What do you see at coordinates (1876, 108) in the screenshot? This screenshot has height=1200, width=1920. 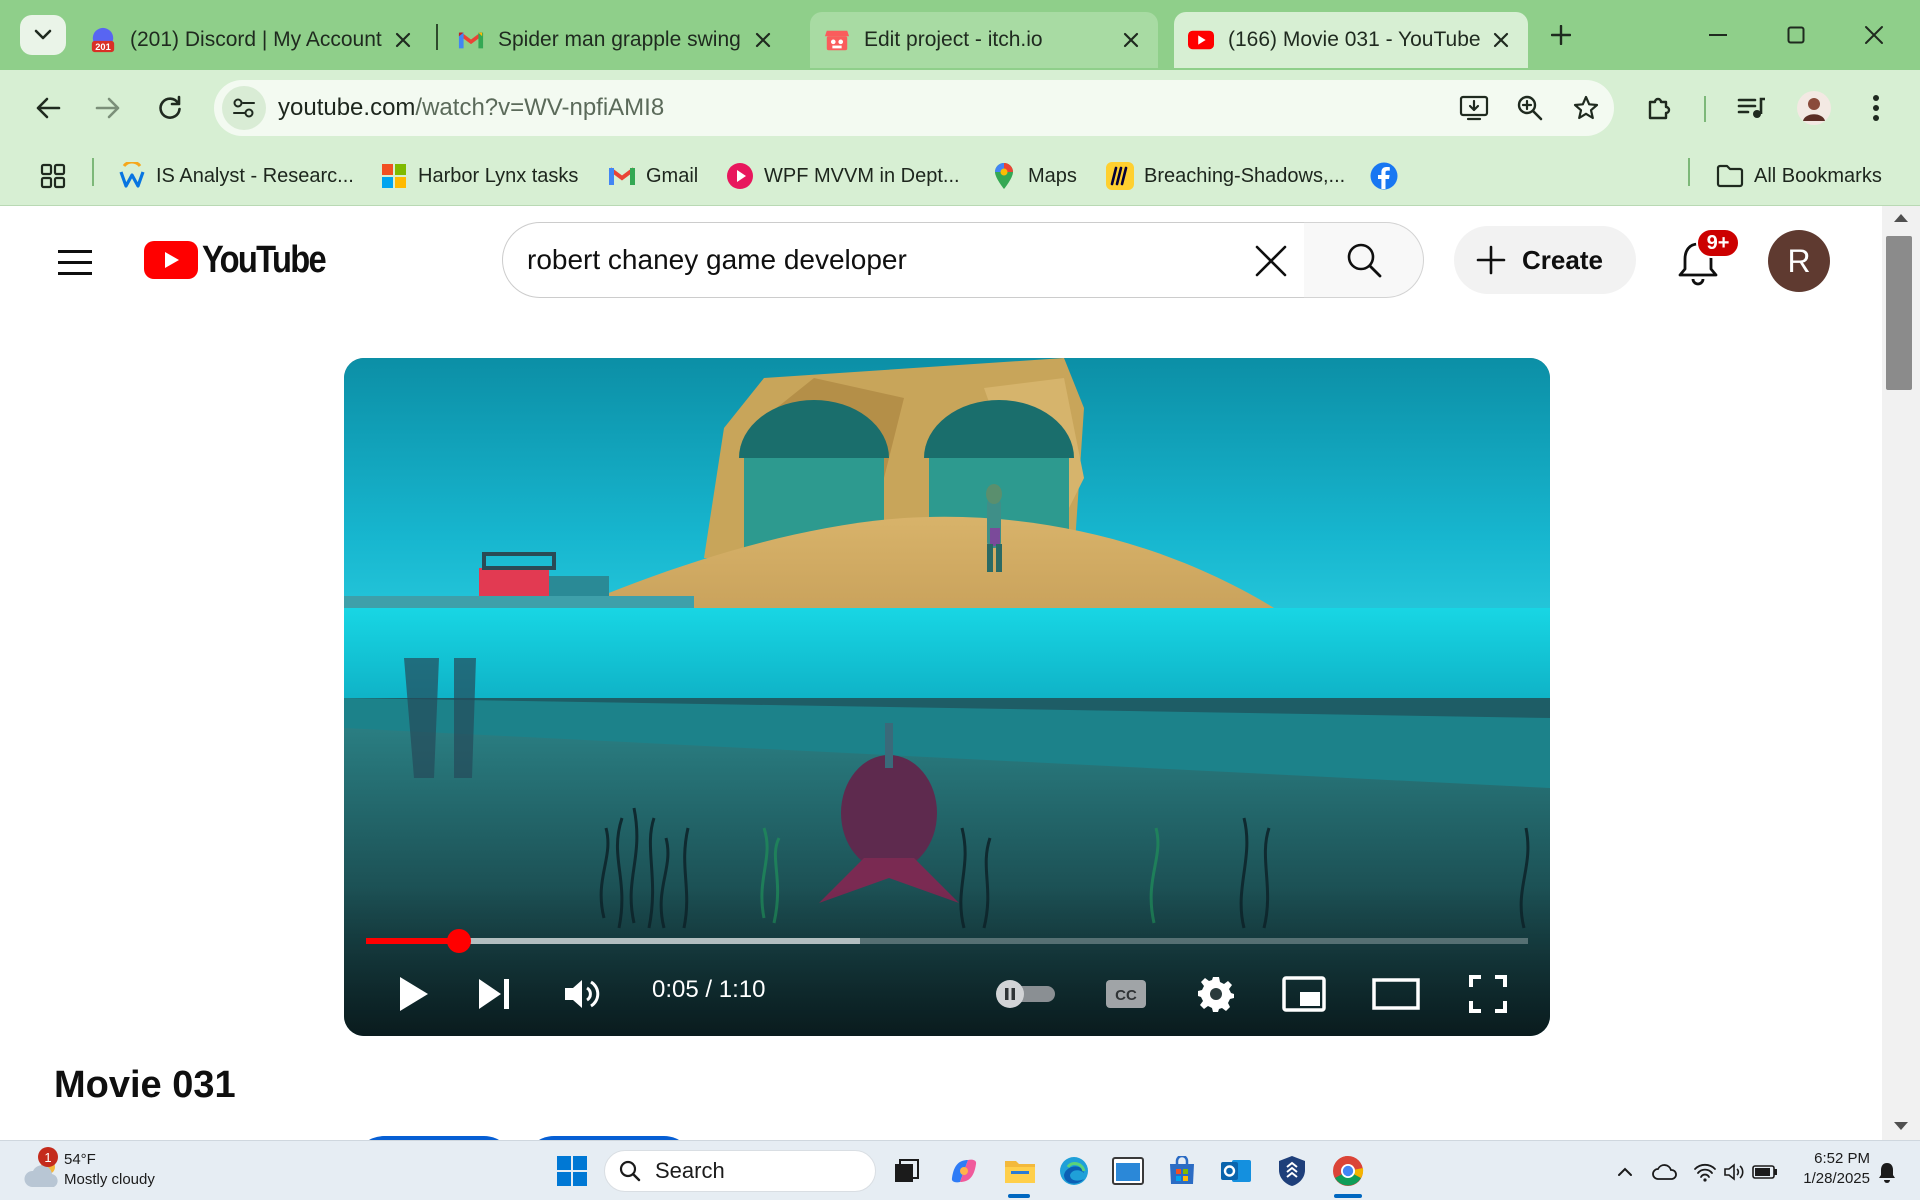 I see `chrome-menu-button` at bounding box center [1876, 108].